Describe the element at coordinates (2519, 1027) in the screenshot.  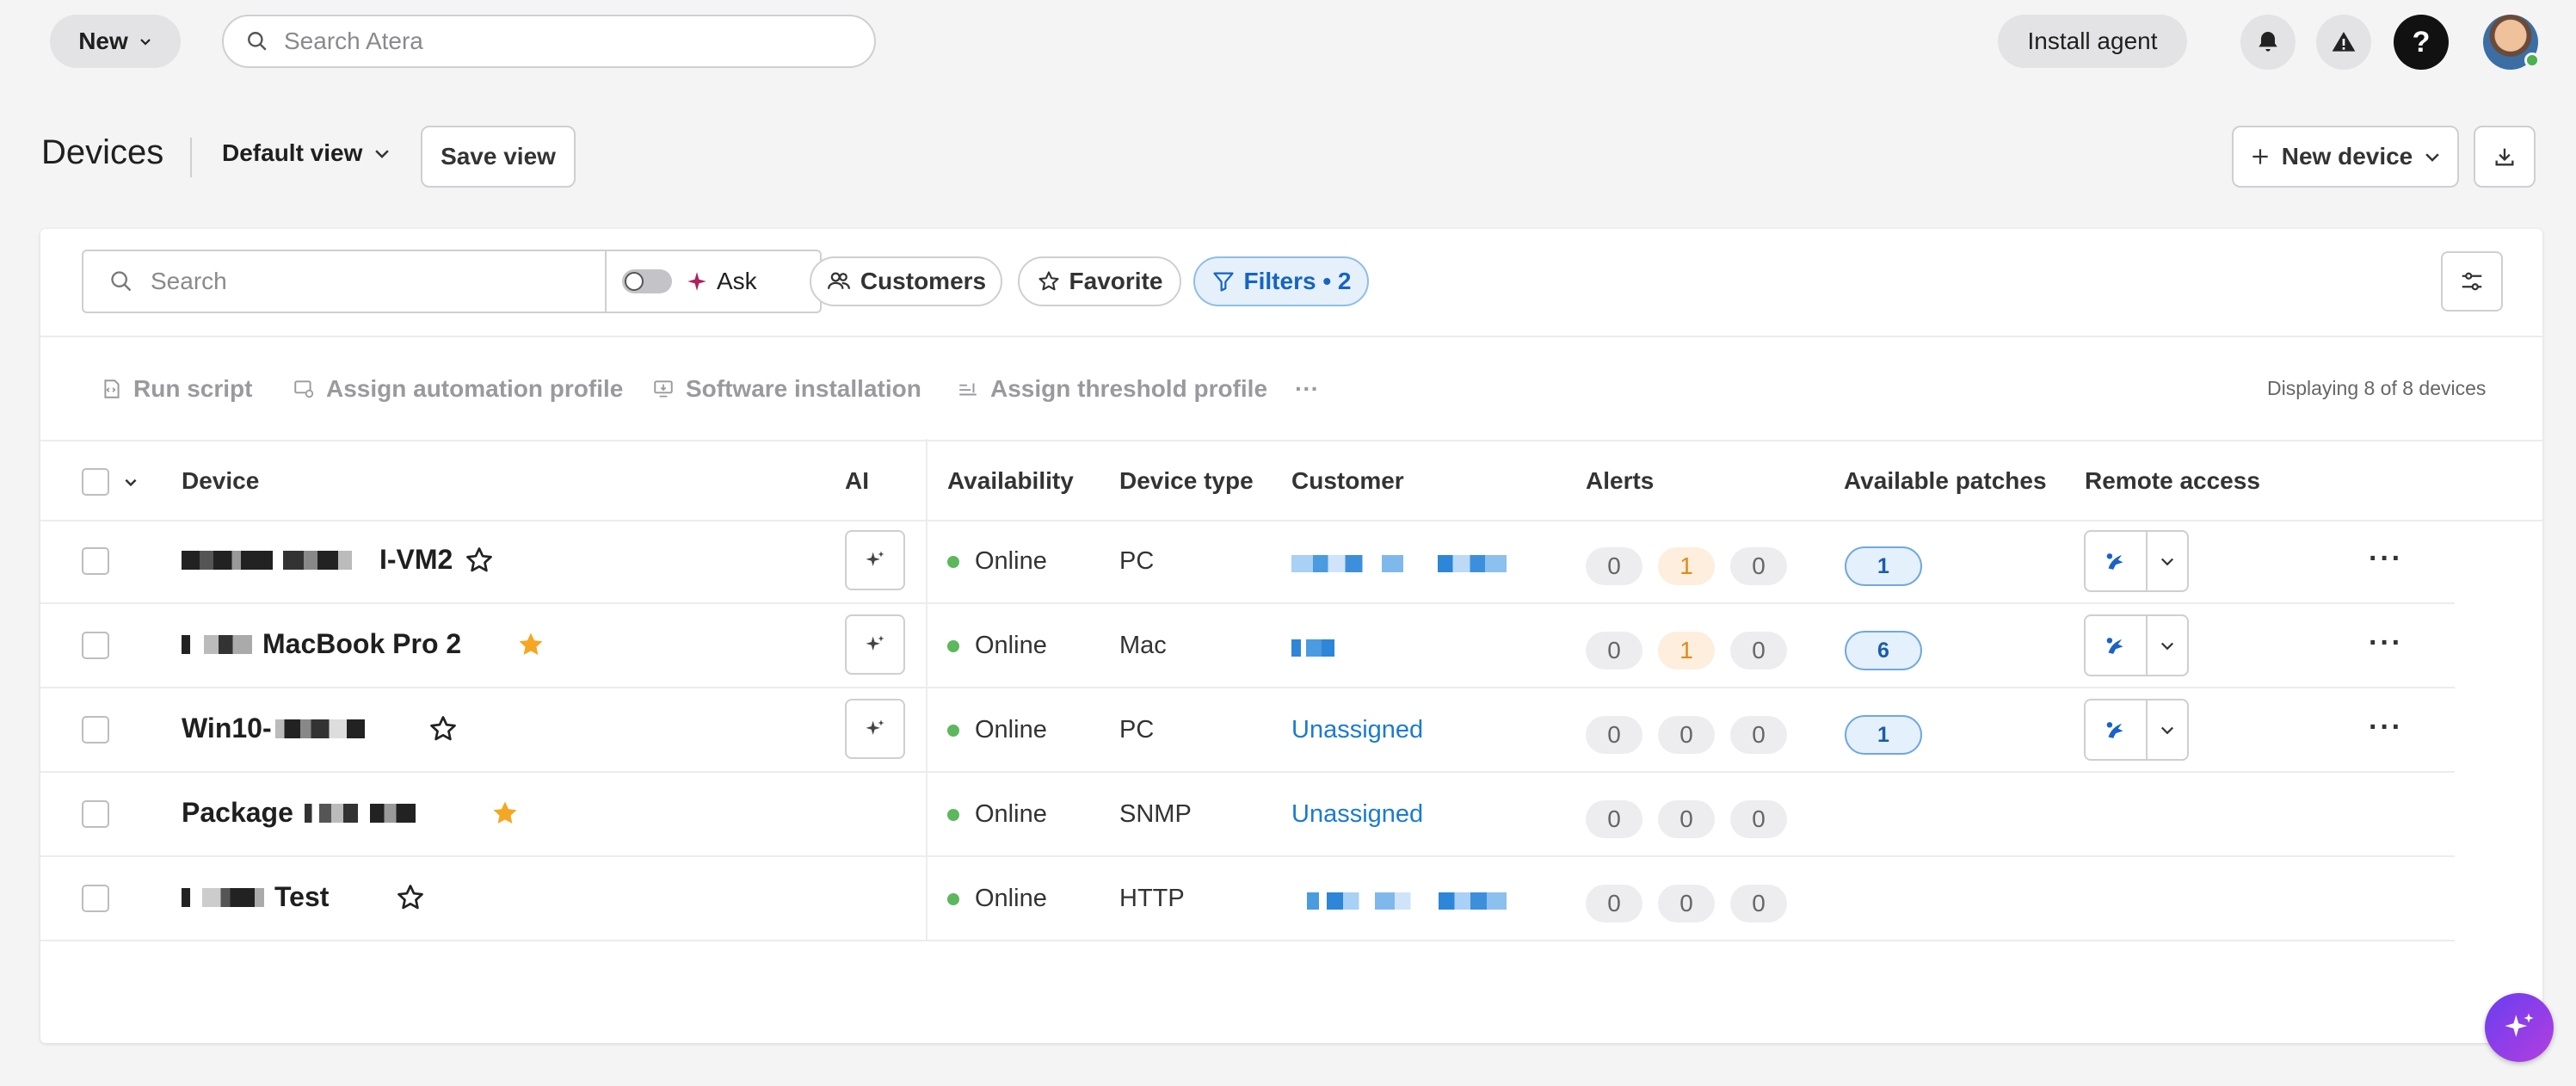
I see `ai-assistant-fab` at that location.